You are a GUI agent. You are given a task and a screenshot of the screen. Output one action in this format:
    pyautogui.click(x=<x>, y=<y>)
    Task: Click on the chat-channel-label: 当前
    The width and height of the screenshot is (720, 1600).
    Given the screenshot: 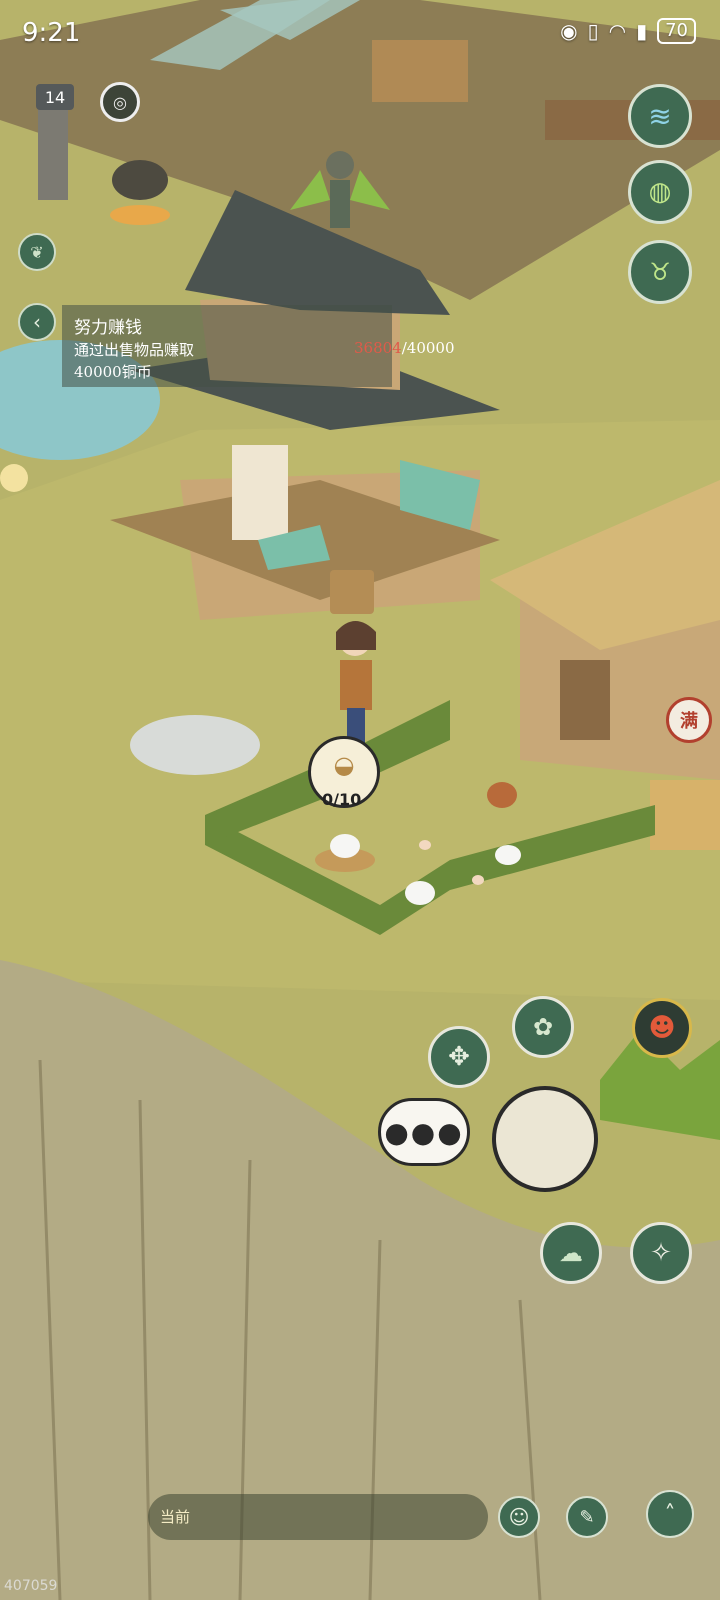 What is the action you would take?
    pyautogui.click(x=175, y=1517)
    